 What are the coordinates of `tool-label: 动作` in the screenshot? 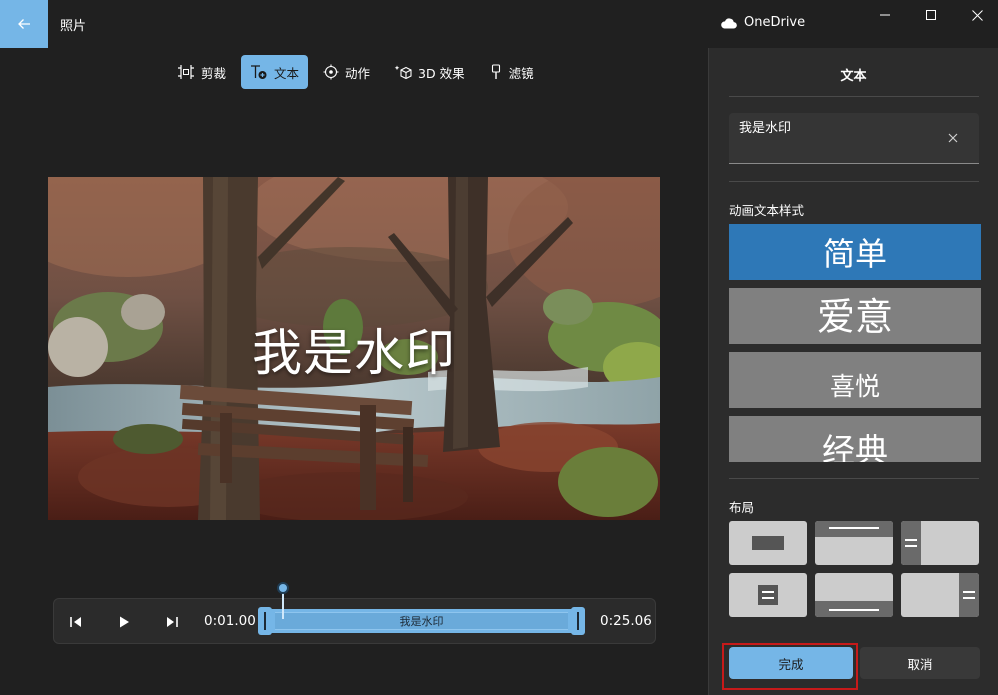 It's located at (358, 73).